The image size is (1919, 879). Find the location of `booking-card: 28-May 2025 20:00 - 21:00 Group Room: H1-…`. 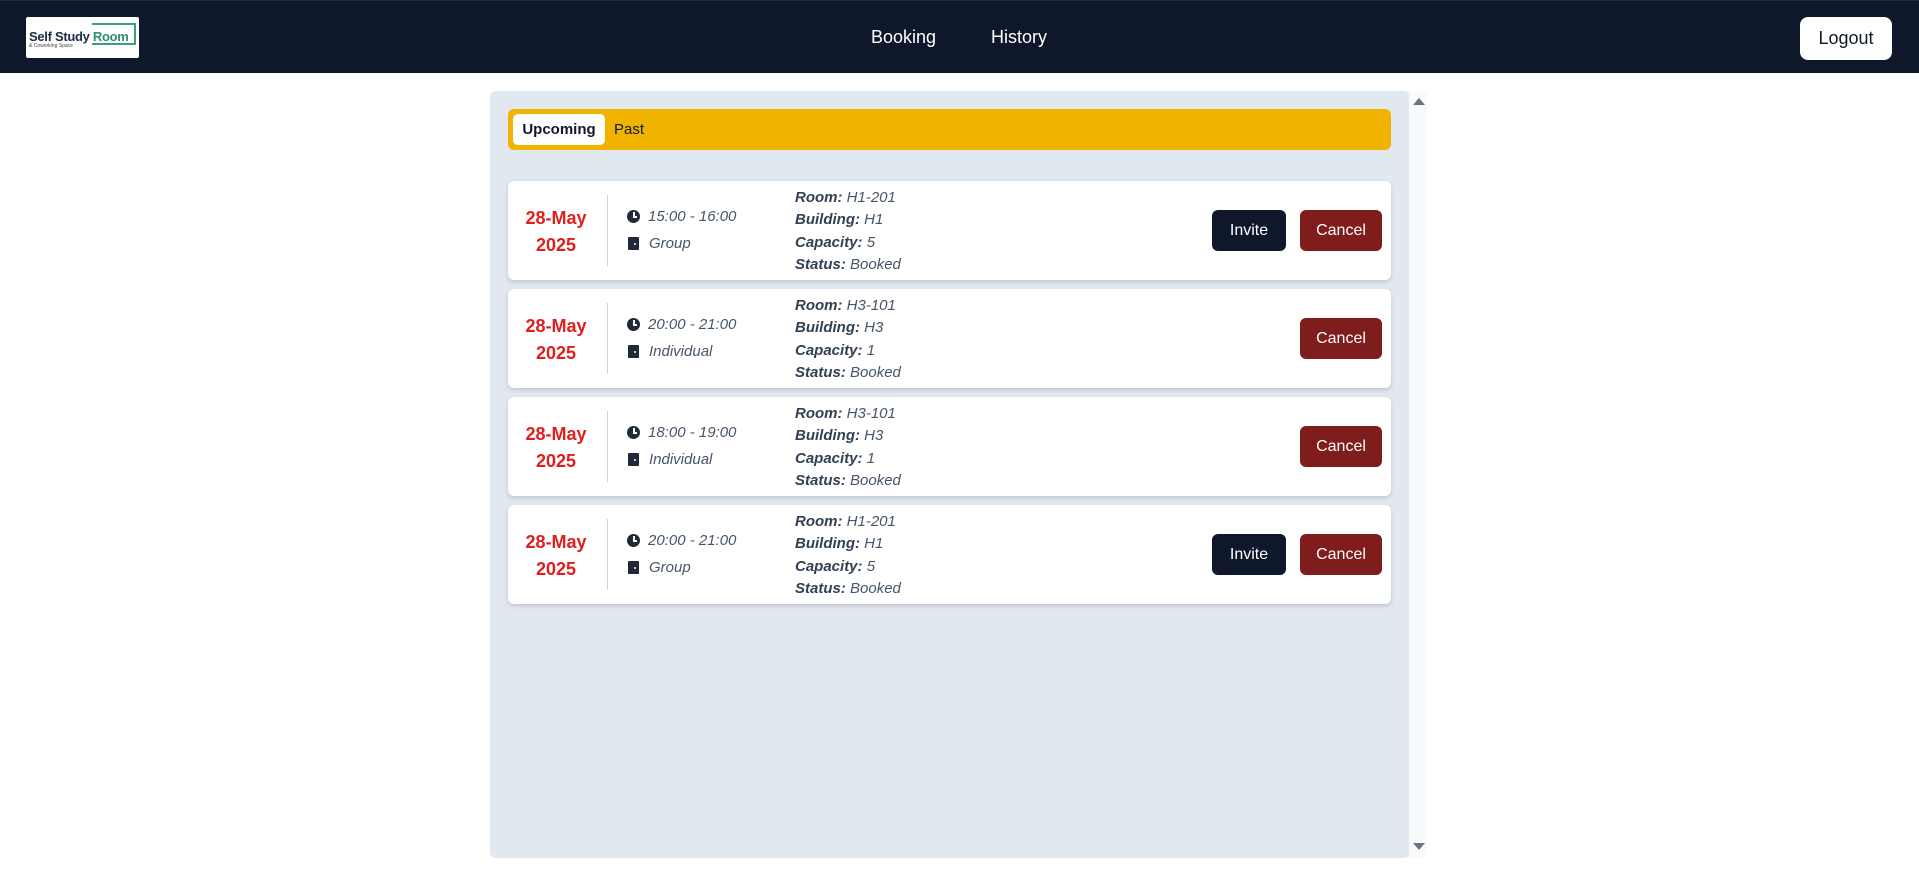

booking-card: 28-May 2025 20:00 - 21:00 Group Room: H1-… is located at coordinates (949, 554).